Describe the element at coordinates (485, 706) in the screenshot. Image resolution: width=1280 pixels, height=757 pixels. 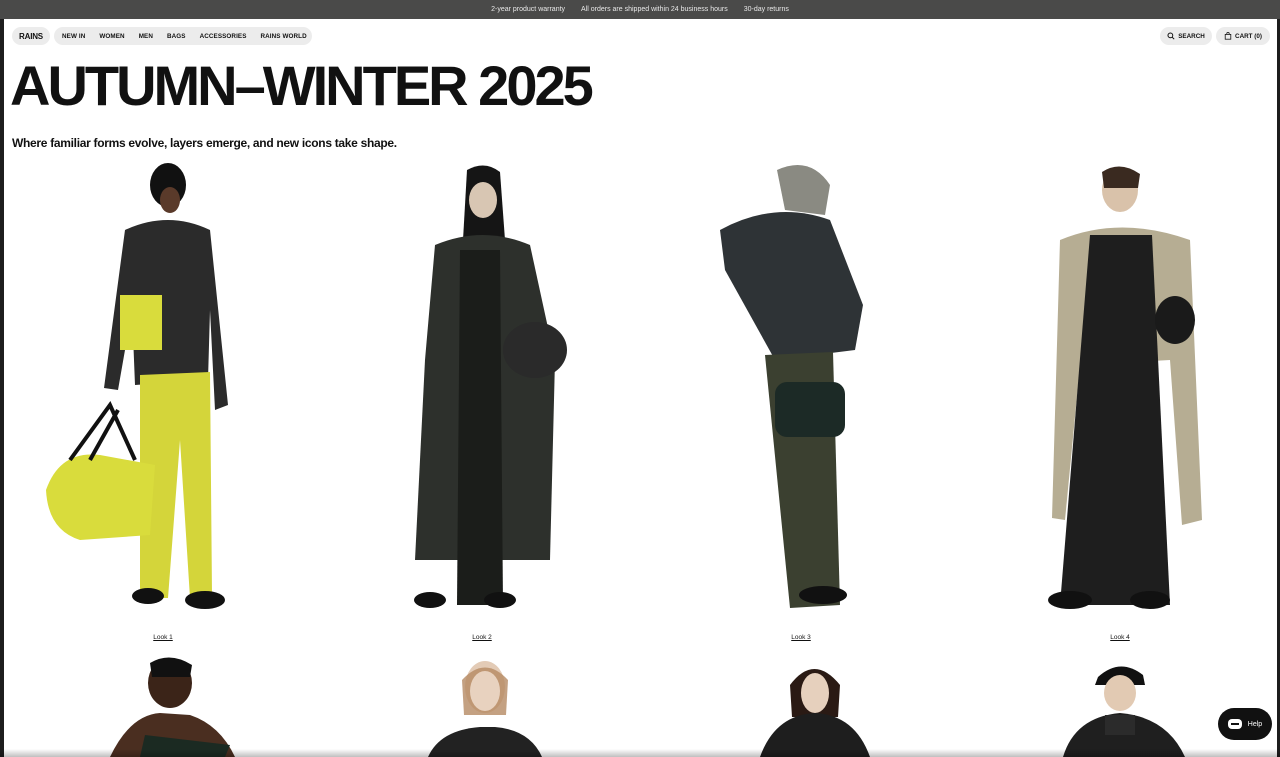
I see `look-6-image` at that location.